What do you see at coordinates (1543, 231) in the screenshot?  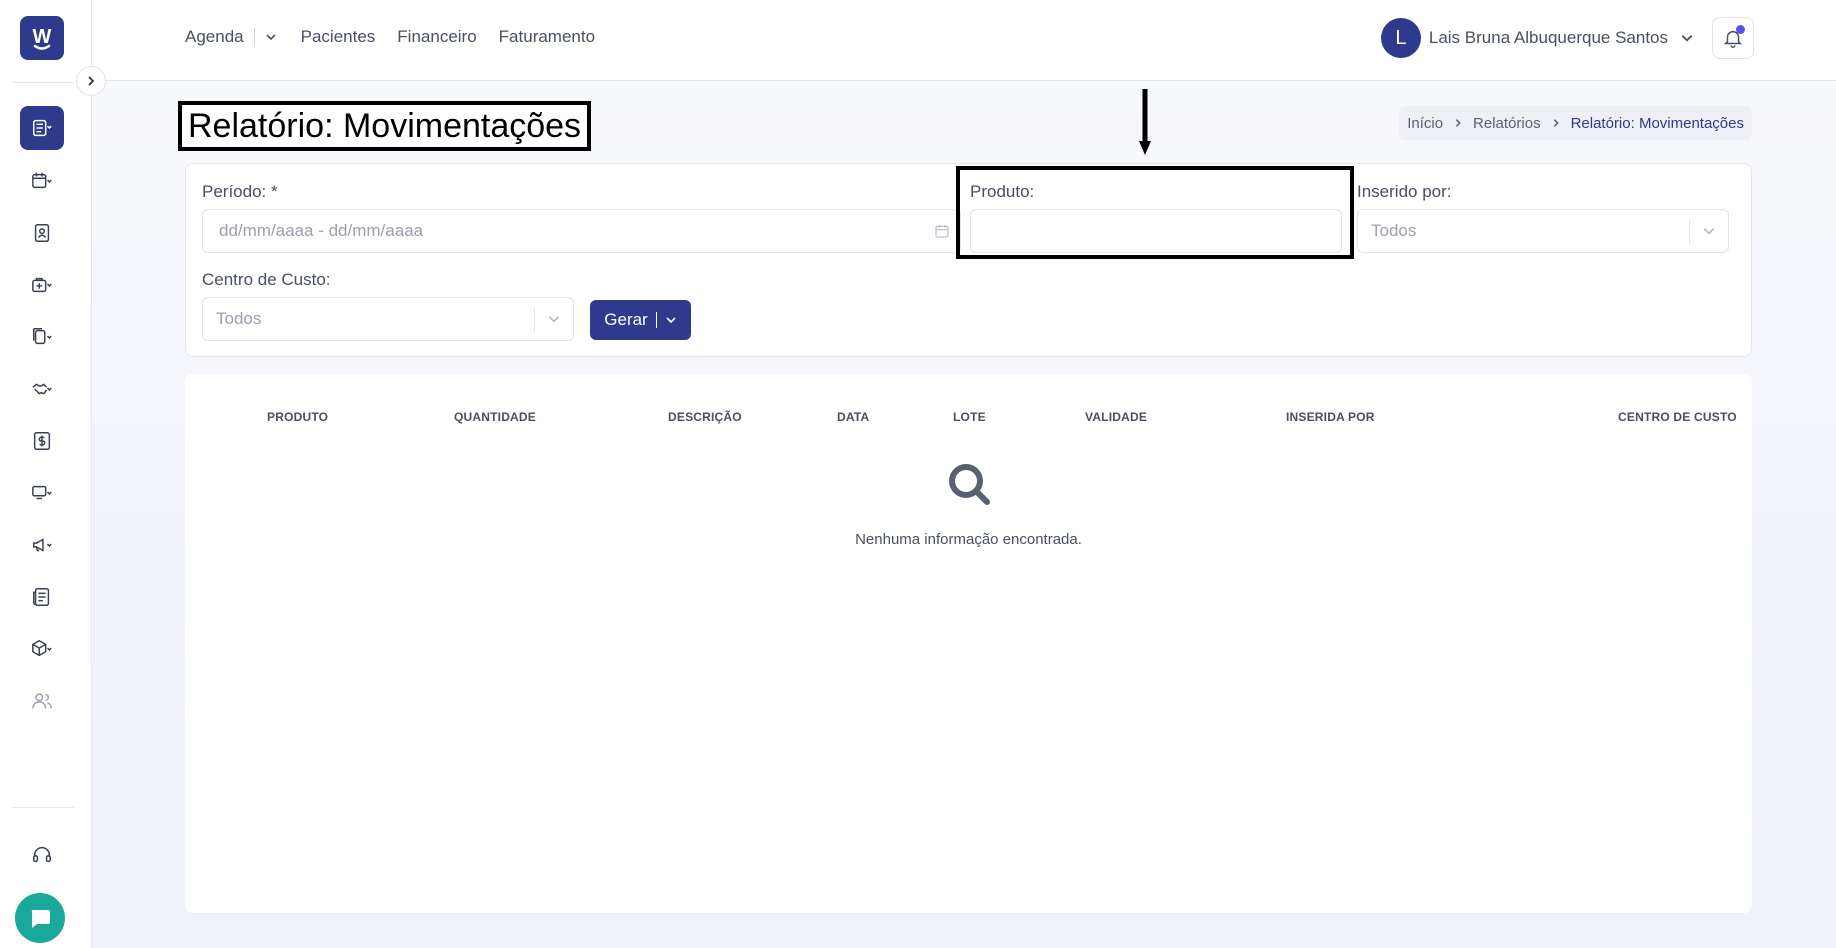 I see `inserido-por-select: Todos` at bounding box center [1543, 231].